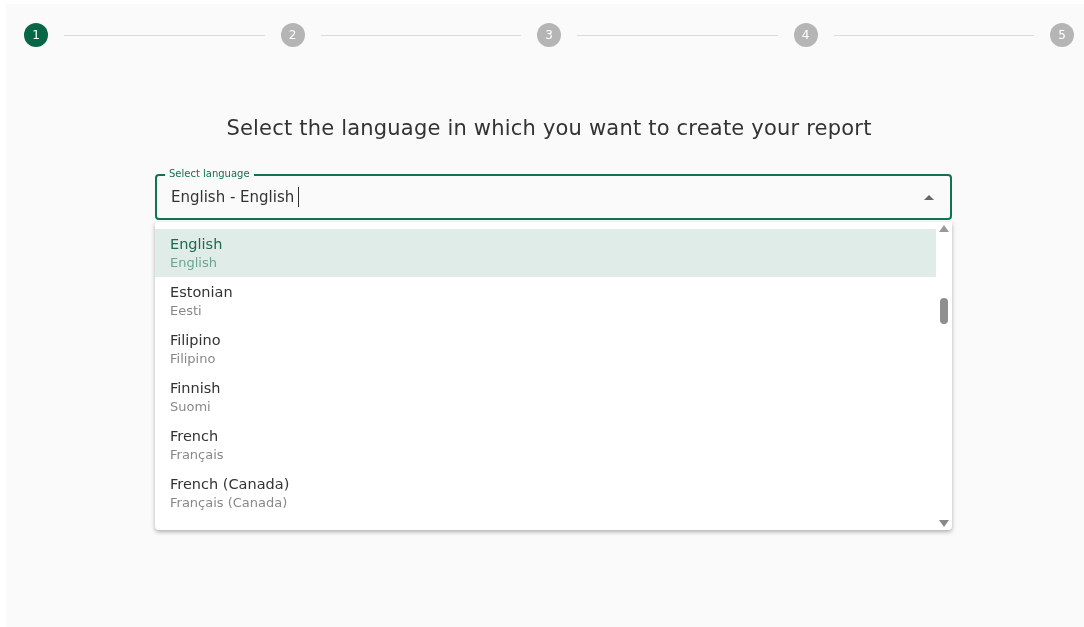  What do you see at coordinates (929, 197) in the screenshot?
I see `caret-up-icon` at bounding box center [929, 197].